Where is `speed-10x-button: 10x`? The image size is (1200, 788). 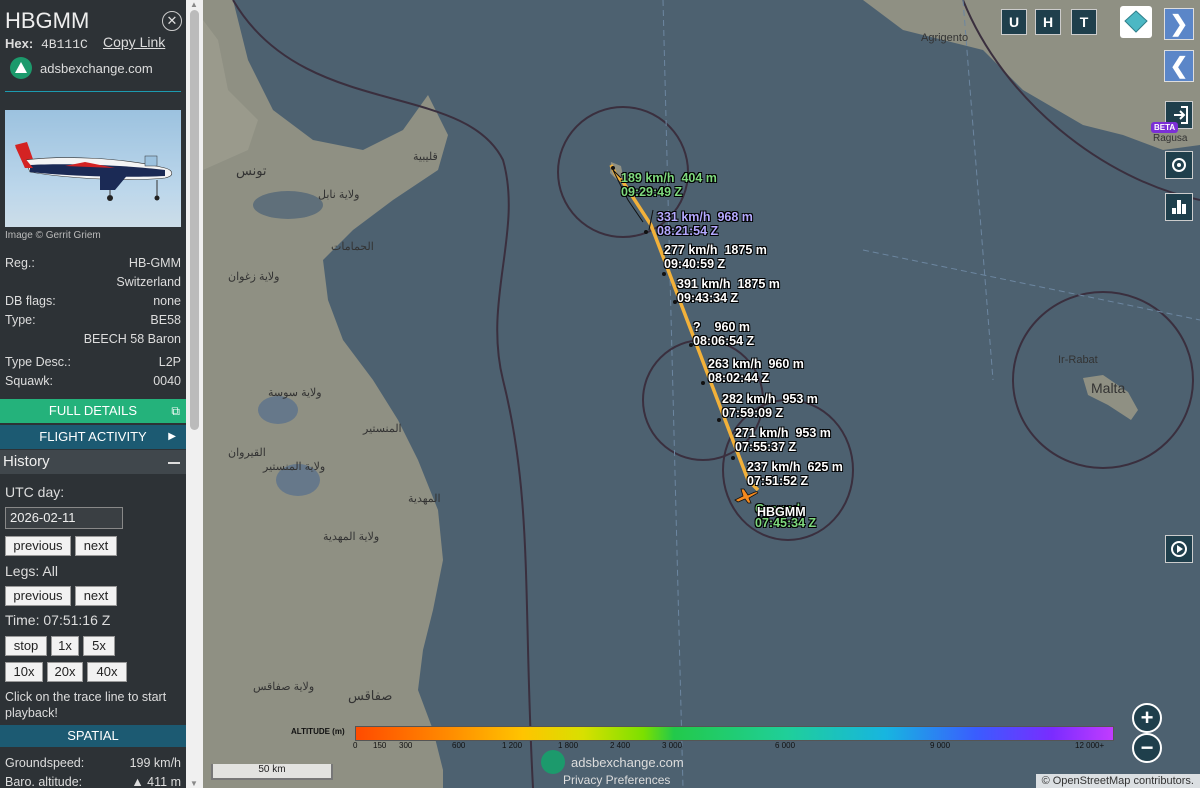 speed-10x-button: 10x is located at coordinates (24, 672).